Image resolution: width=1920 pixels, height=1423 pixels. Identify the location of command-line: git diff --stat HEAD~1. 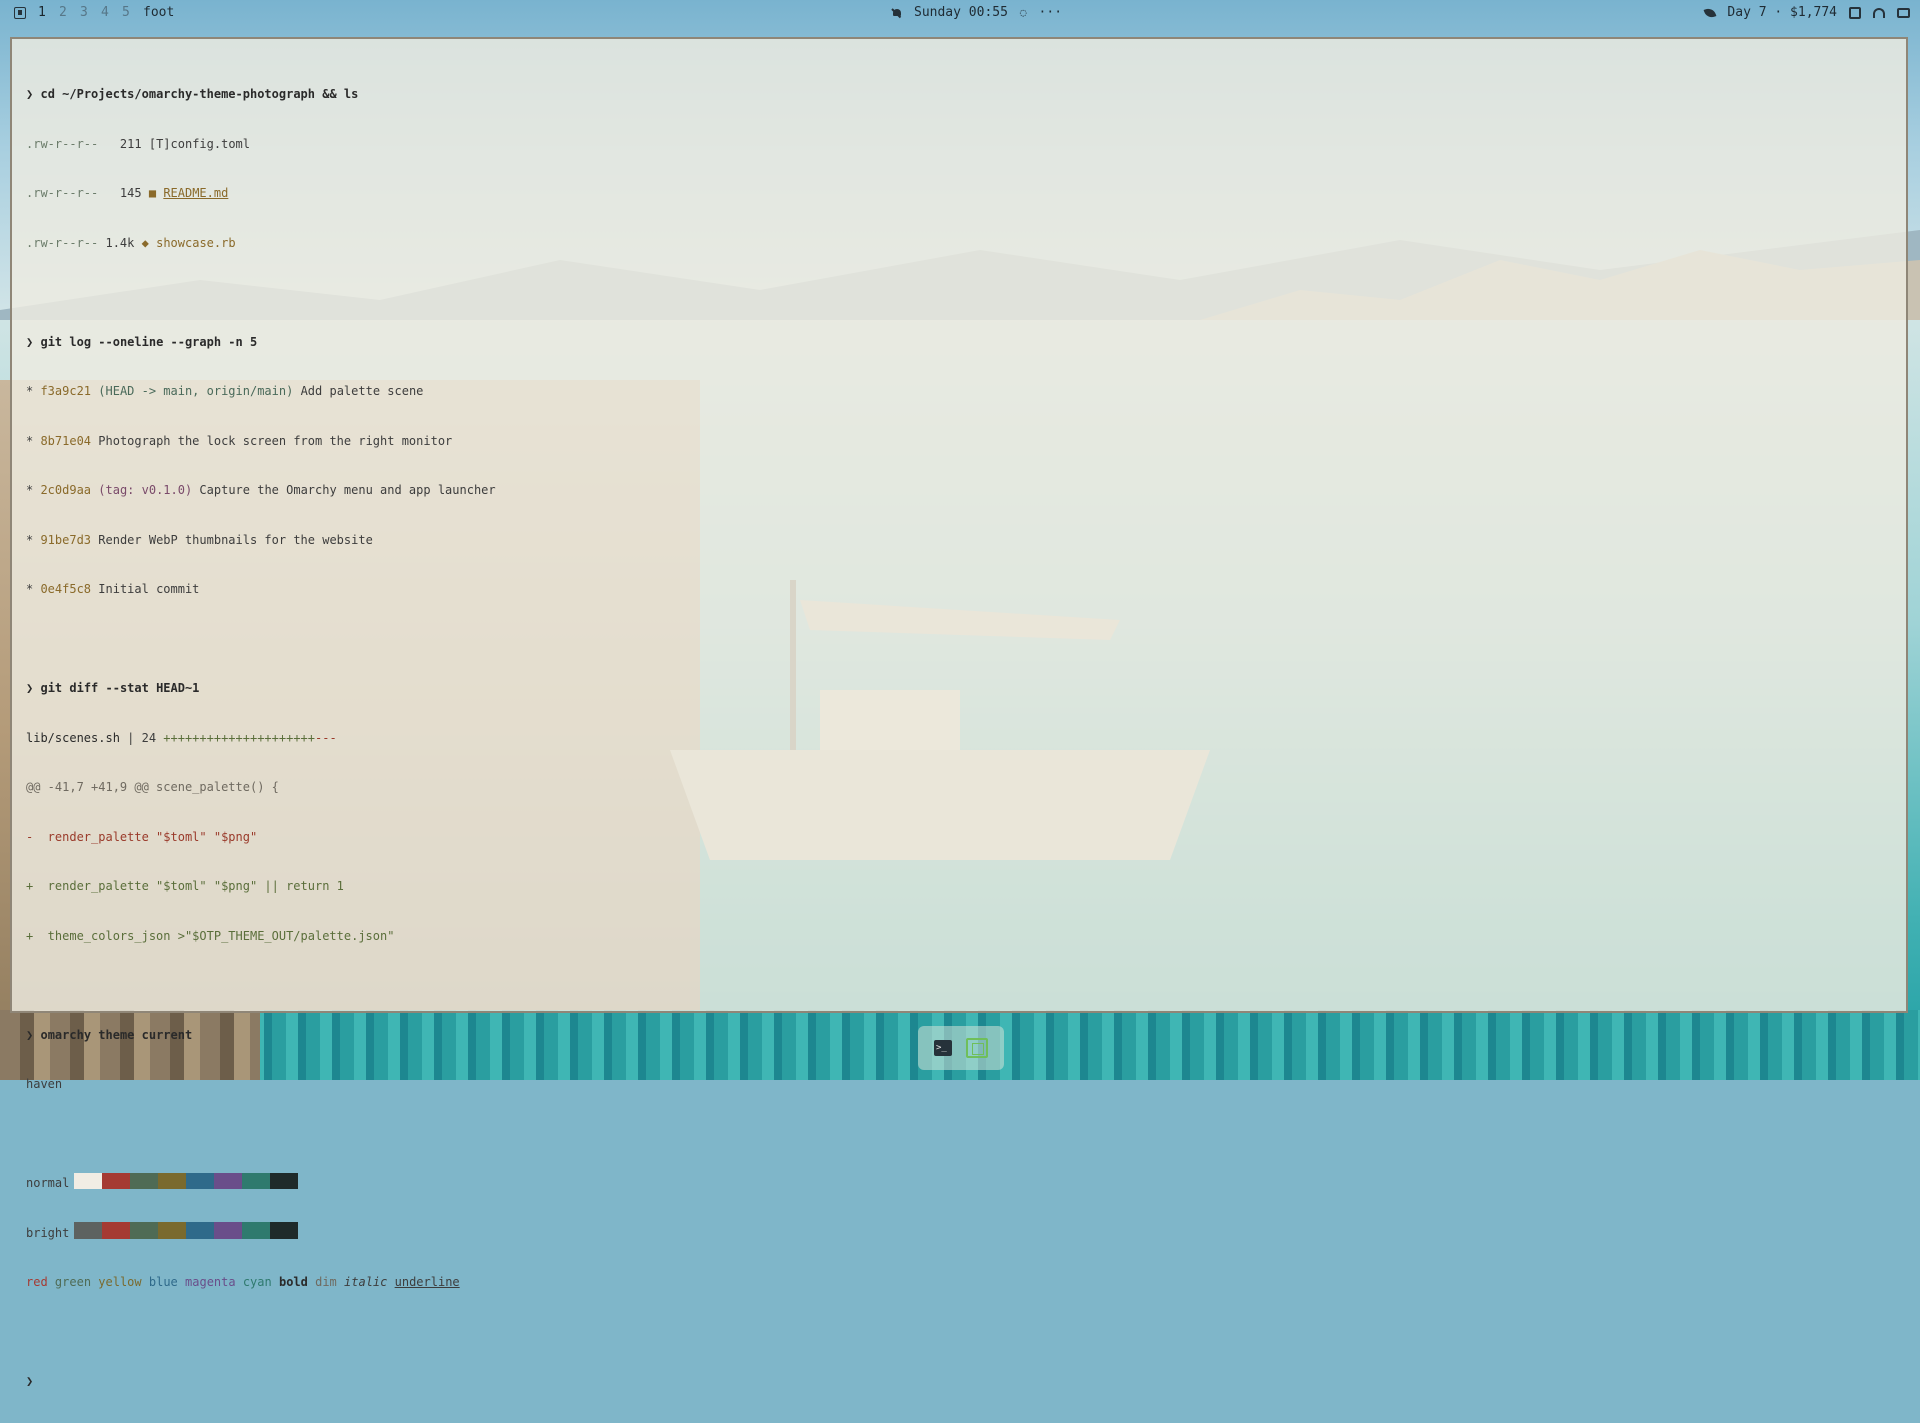
(120, 688).